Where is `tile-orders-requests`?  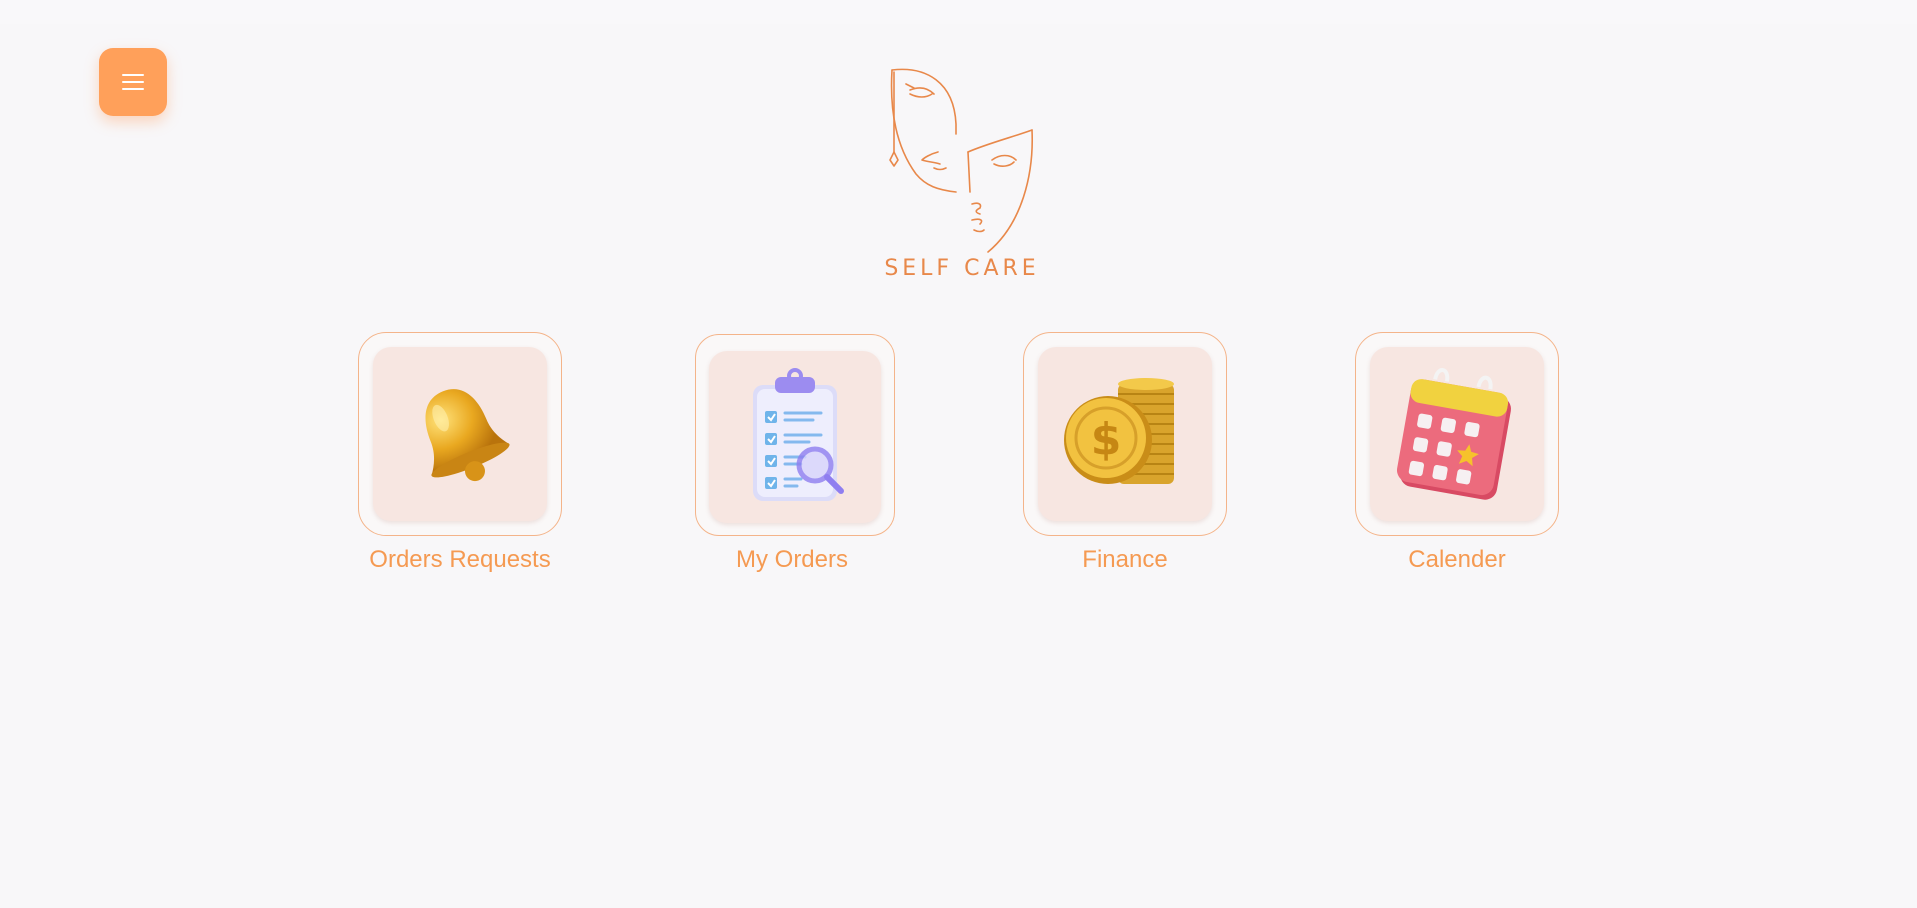 tile-orders-requests is located at coordinates (460, 434).